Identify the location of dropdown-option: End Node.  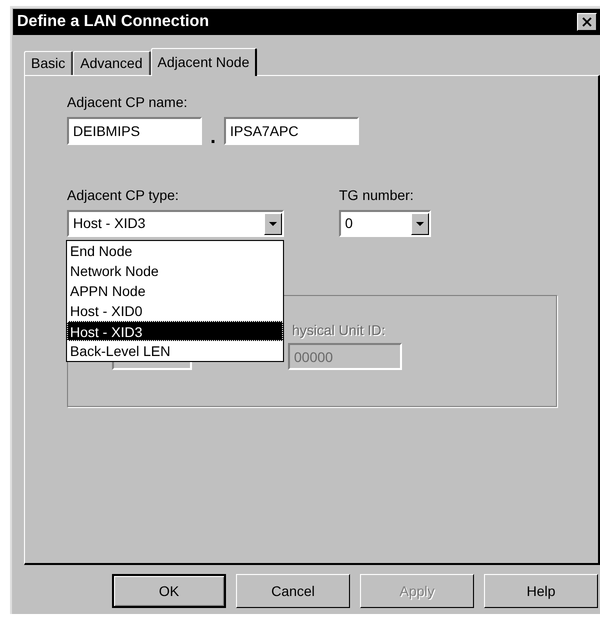
(175, 251).